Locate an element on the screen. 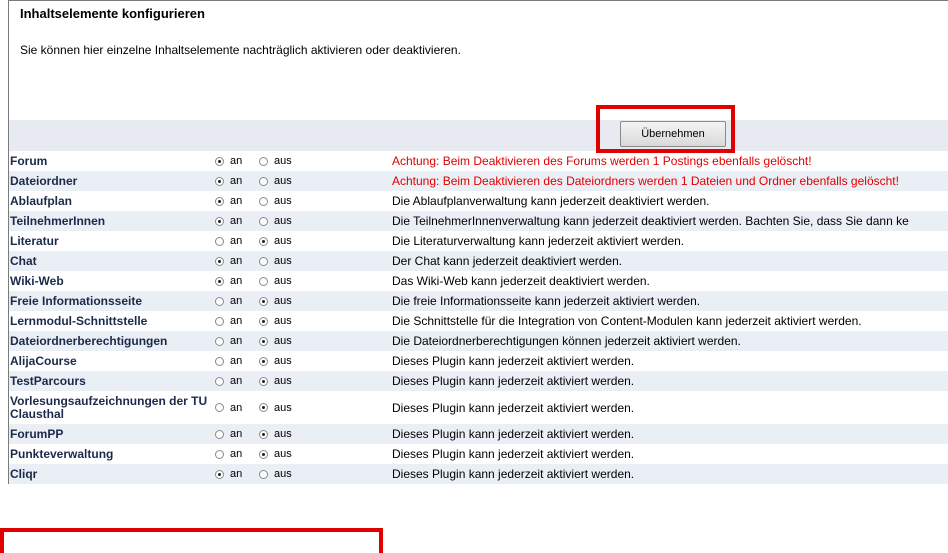  highlight-cliqr-row is located at coordinates (191, 540).